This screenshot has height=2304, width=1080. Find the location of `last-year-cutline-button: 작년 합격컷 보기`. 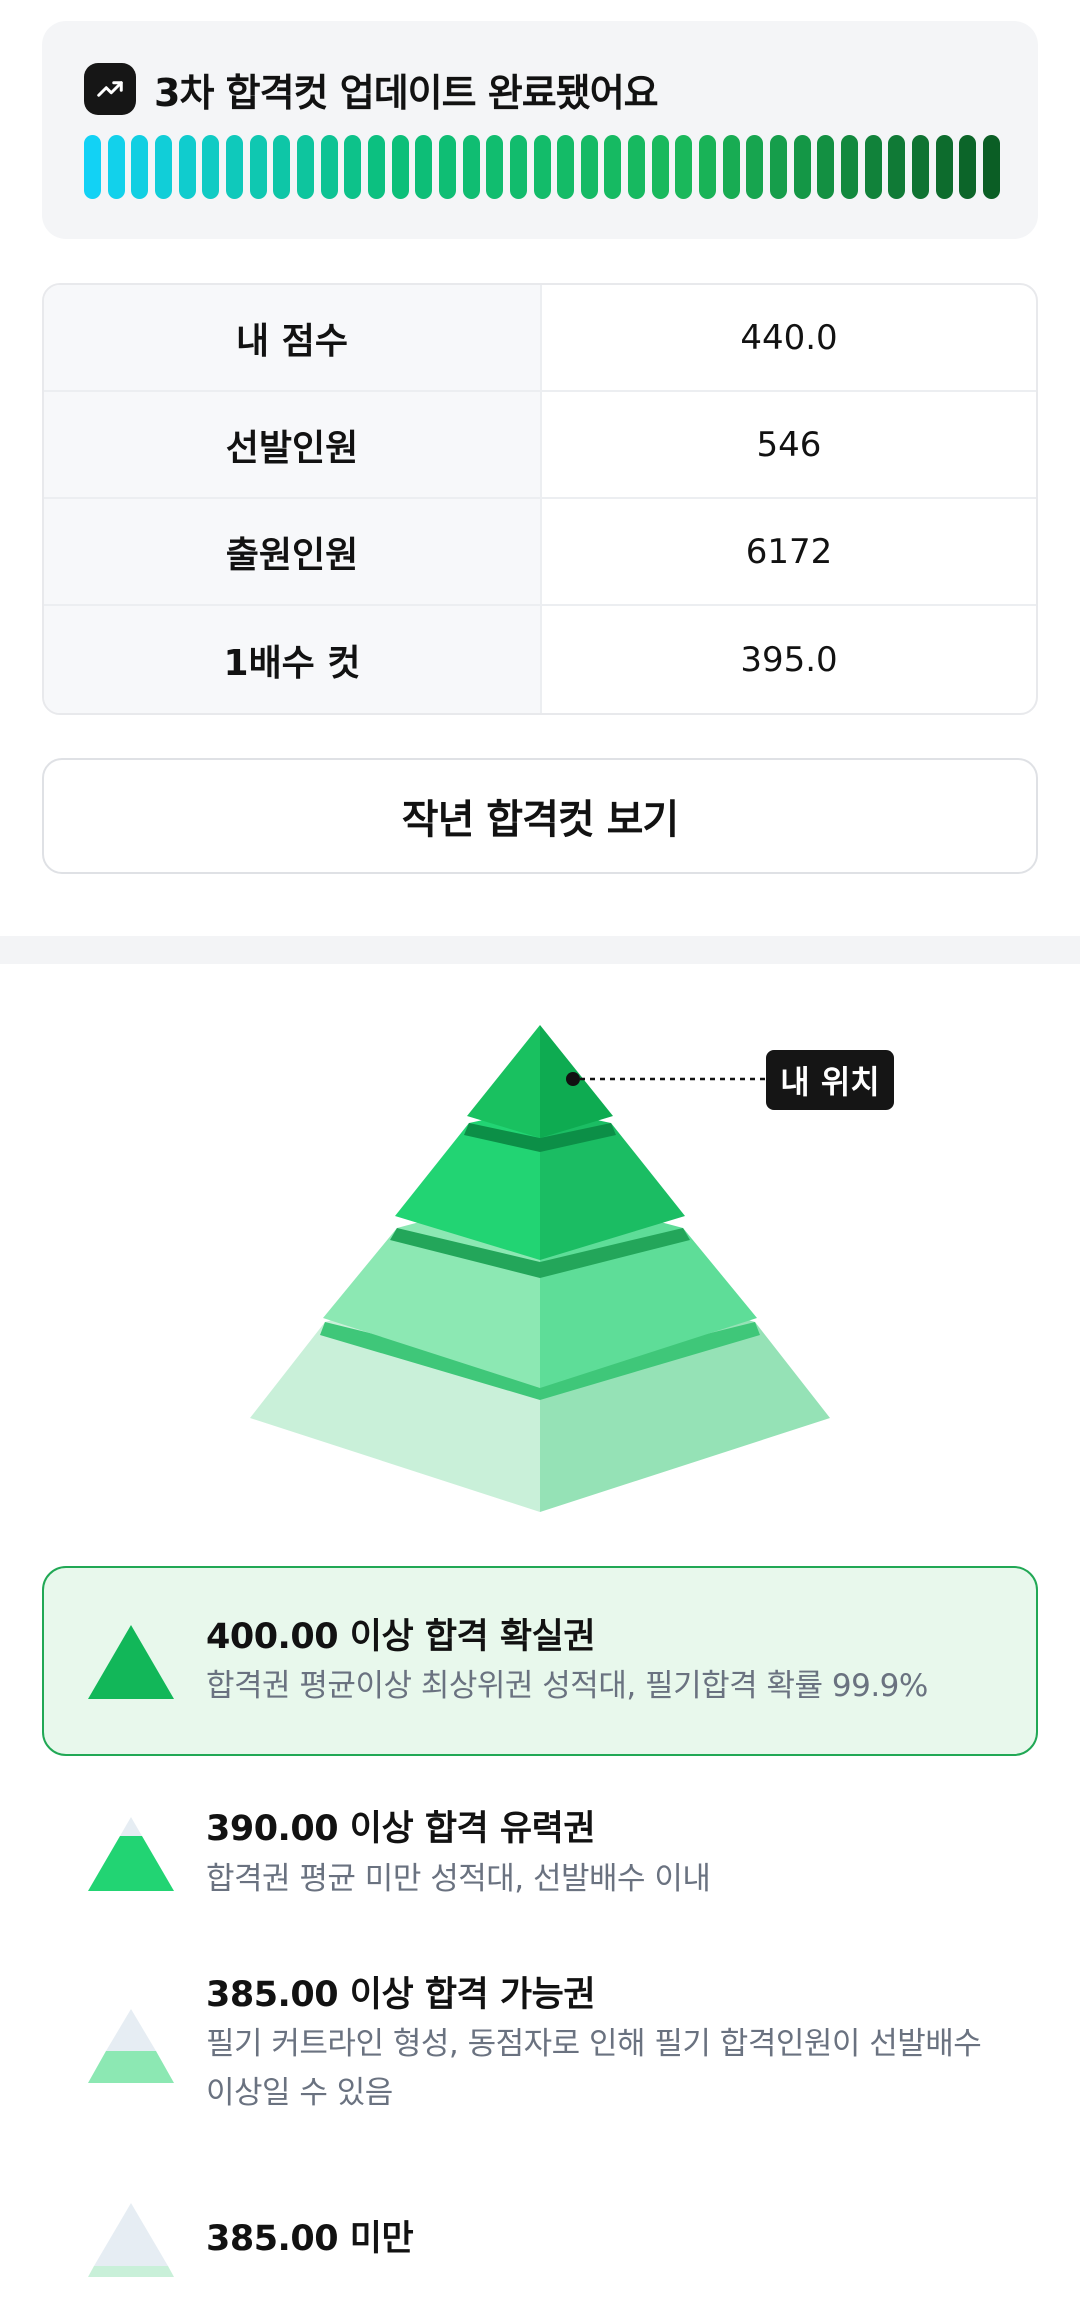

last-year-cutline-button: 작년 합격컷 보기 is located at coordinates (540, 816).